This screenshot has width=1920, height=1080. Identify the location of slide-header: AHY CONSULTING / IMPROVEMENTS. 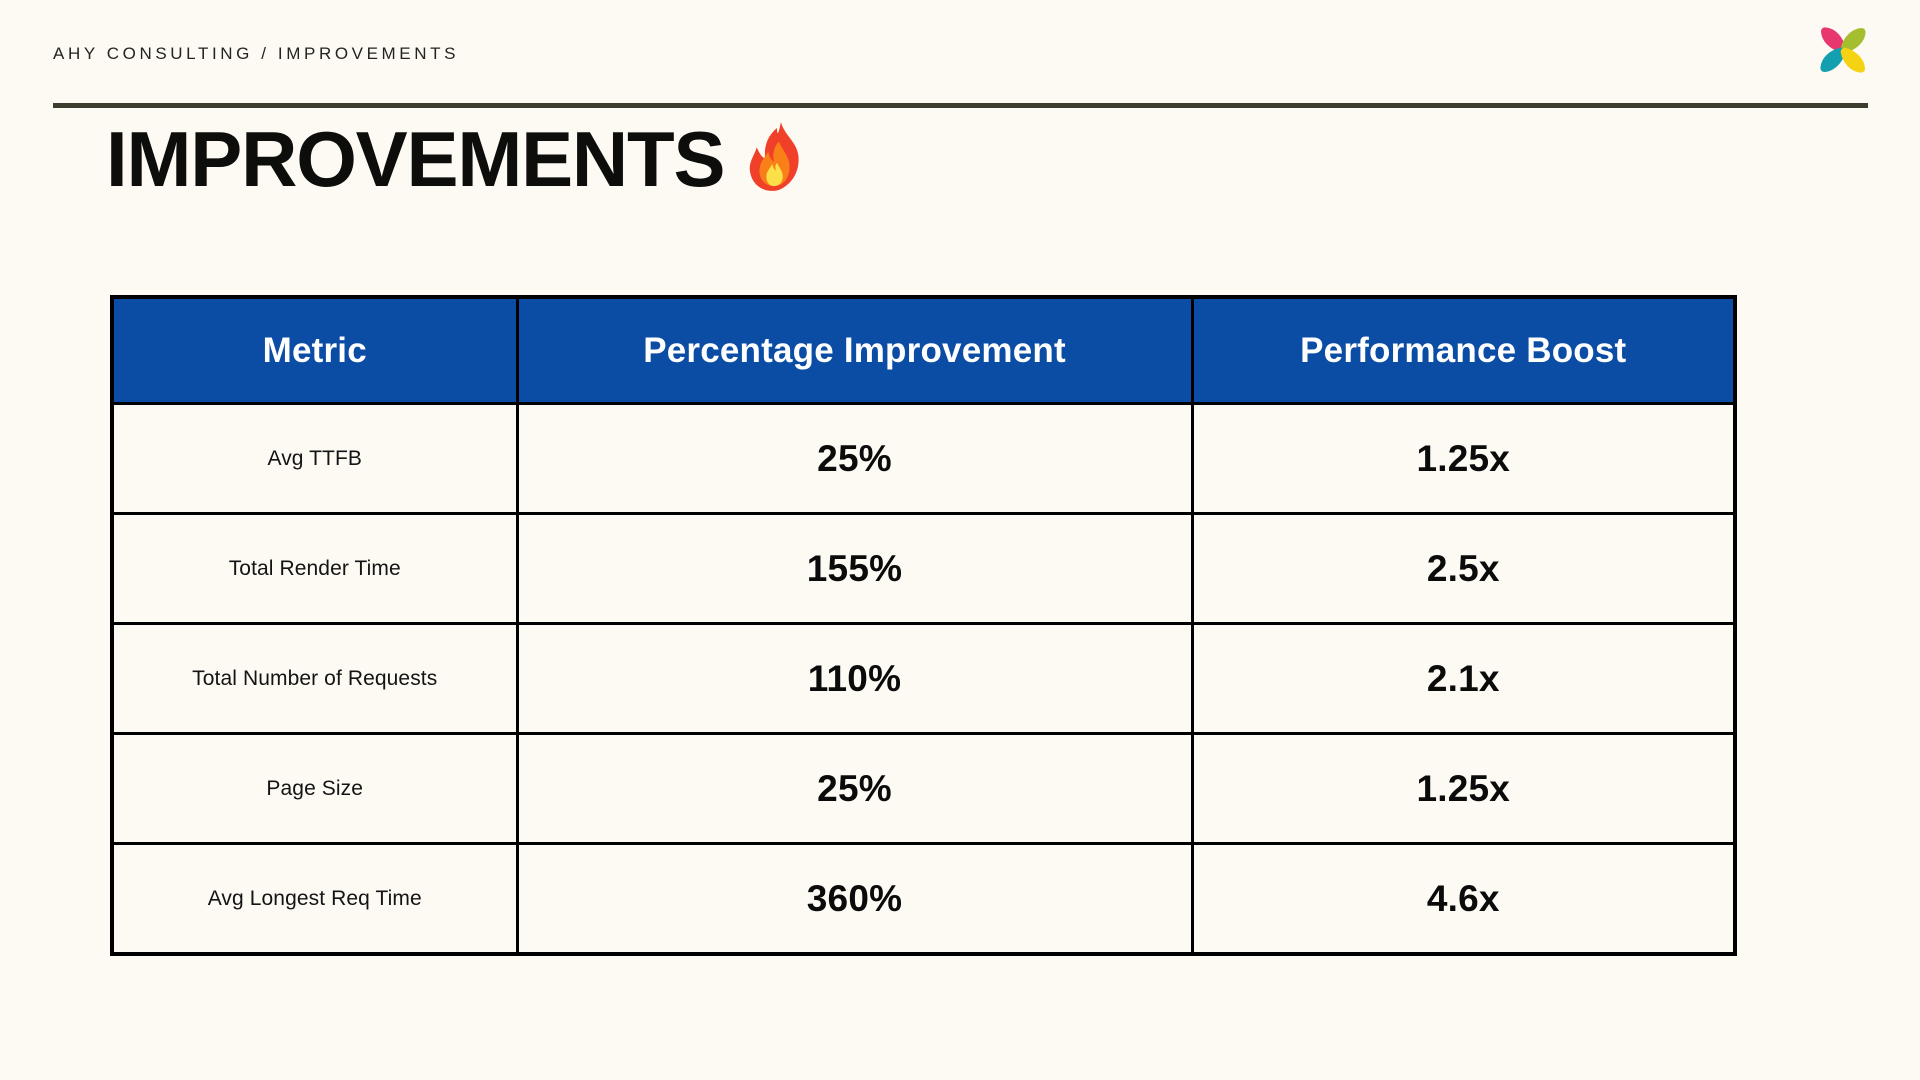
(960, 55).